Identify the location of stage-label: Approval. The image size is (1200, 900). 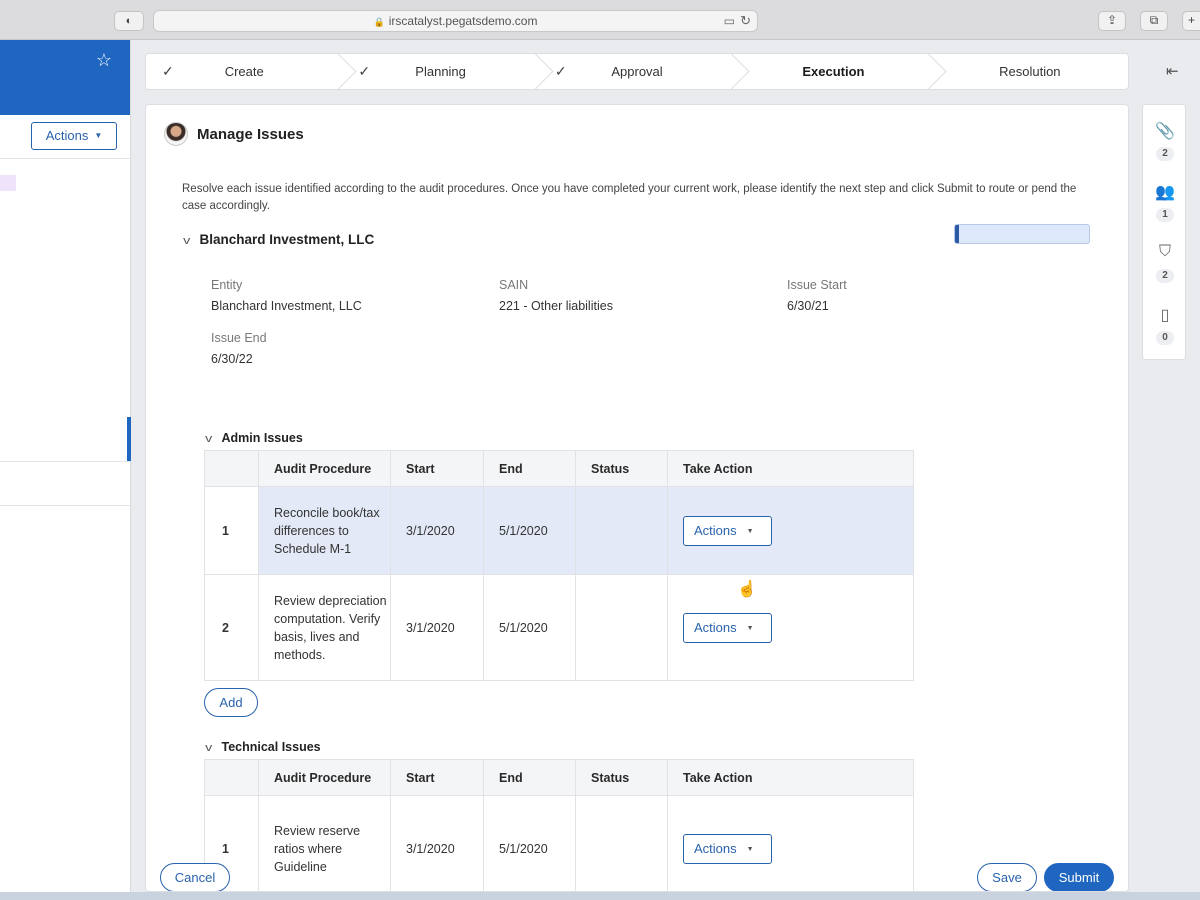
(637, 71).